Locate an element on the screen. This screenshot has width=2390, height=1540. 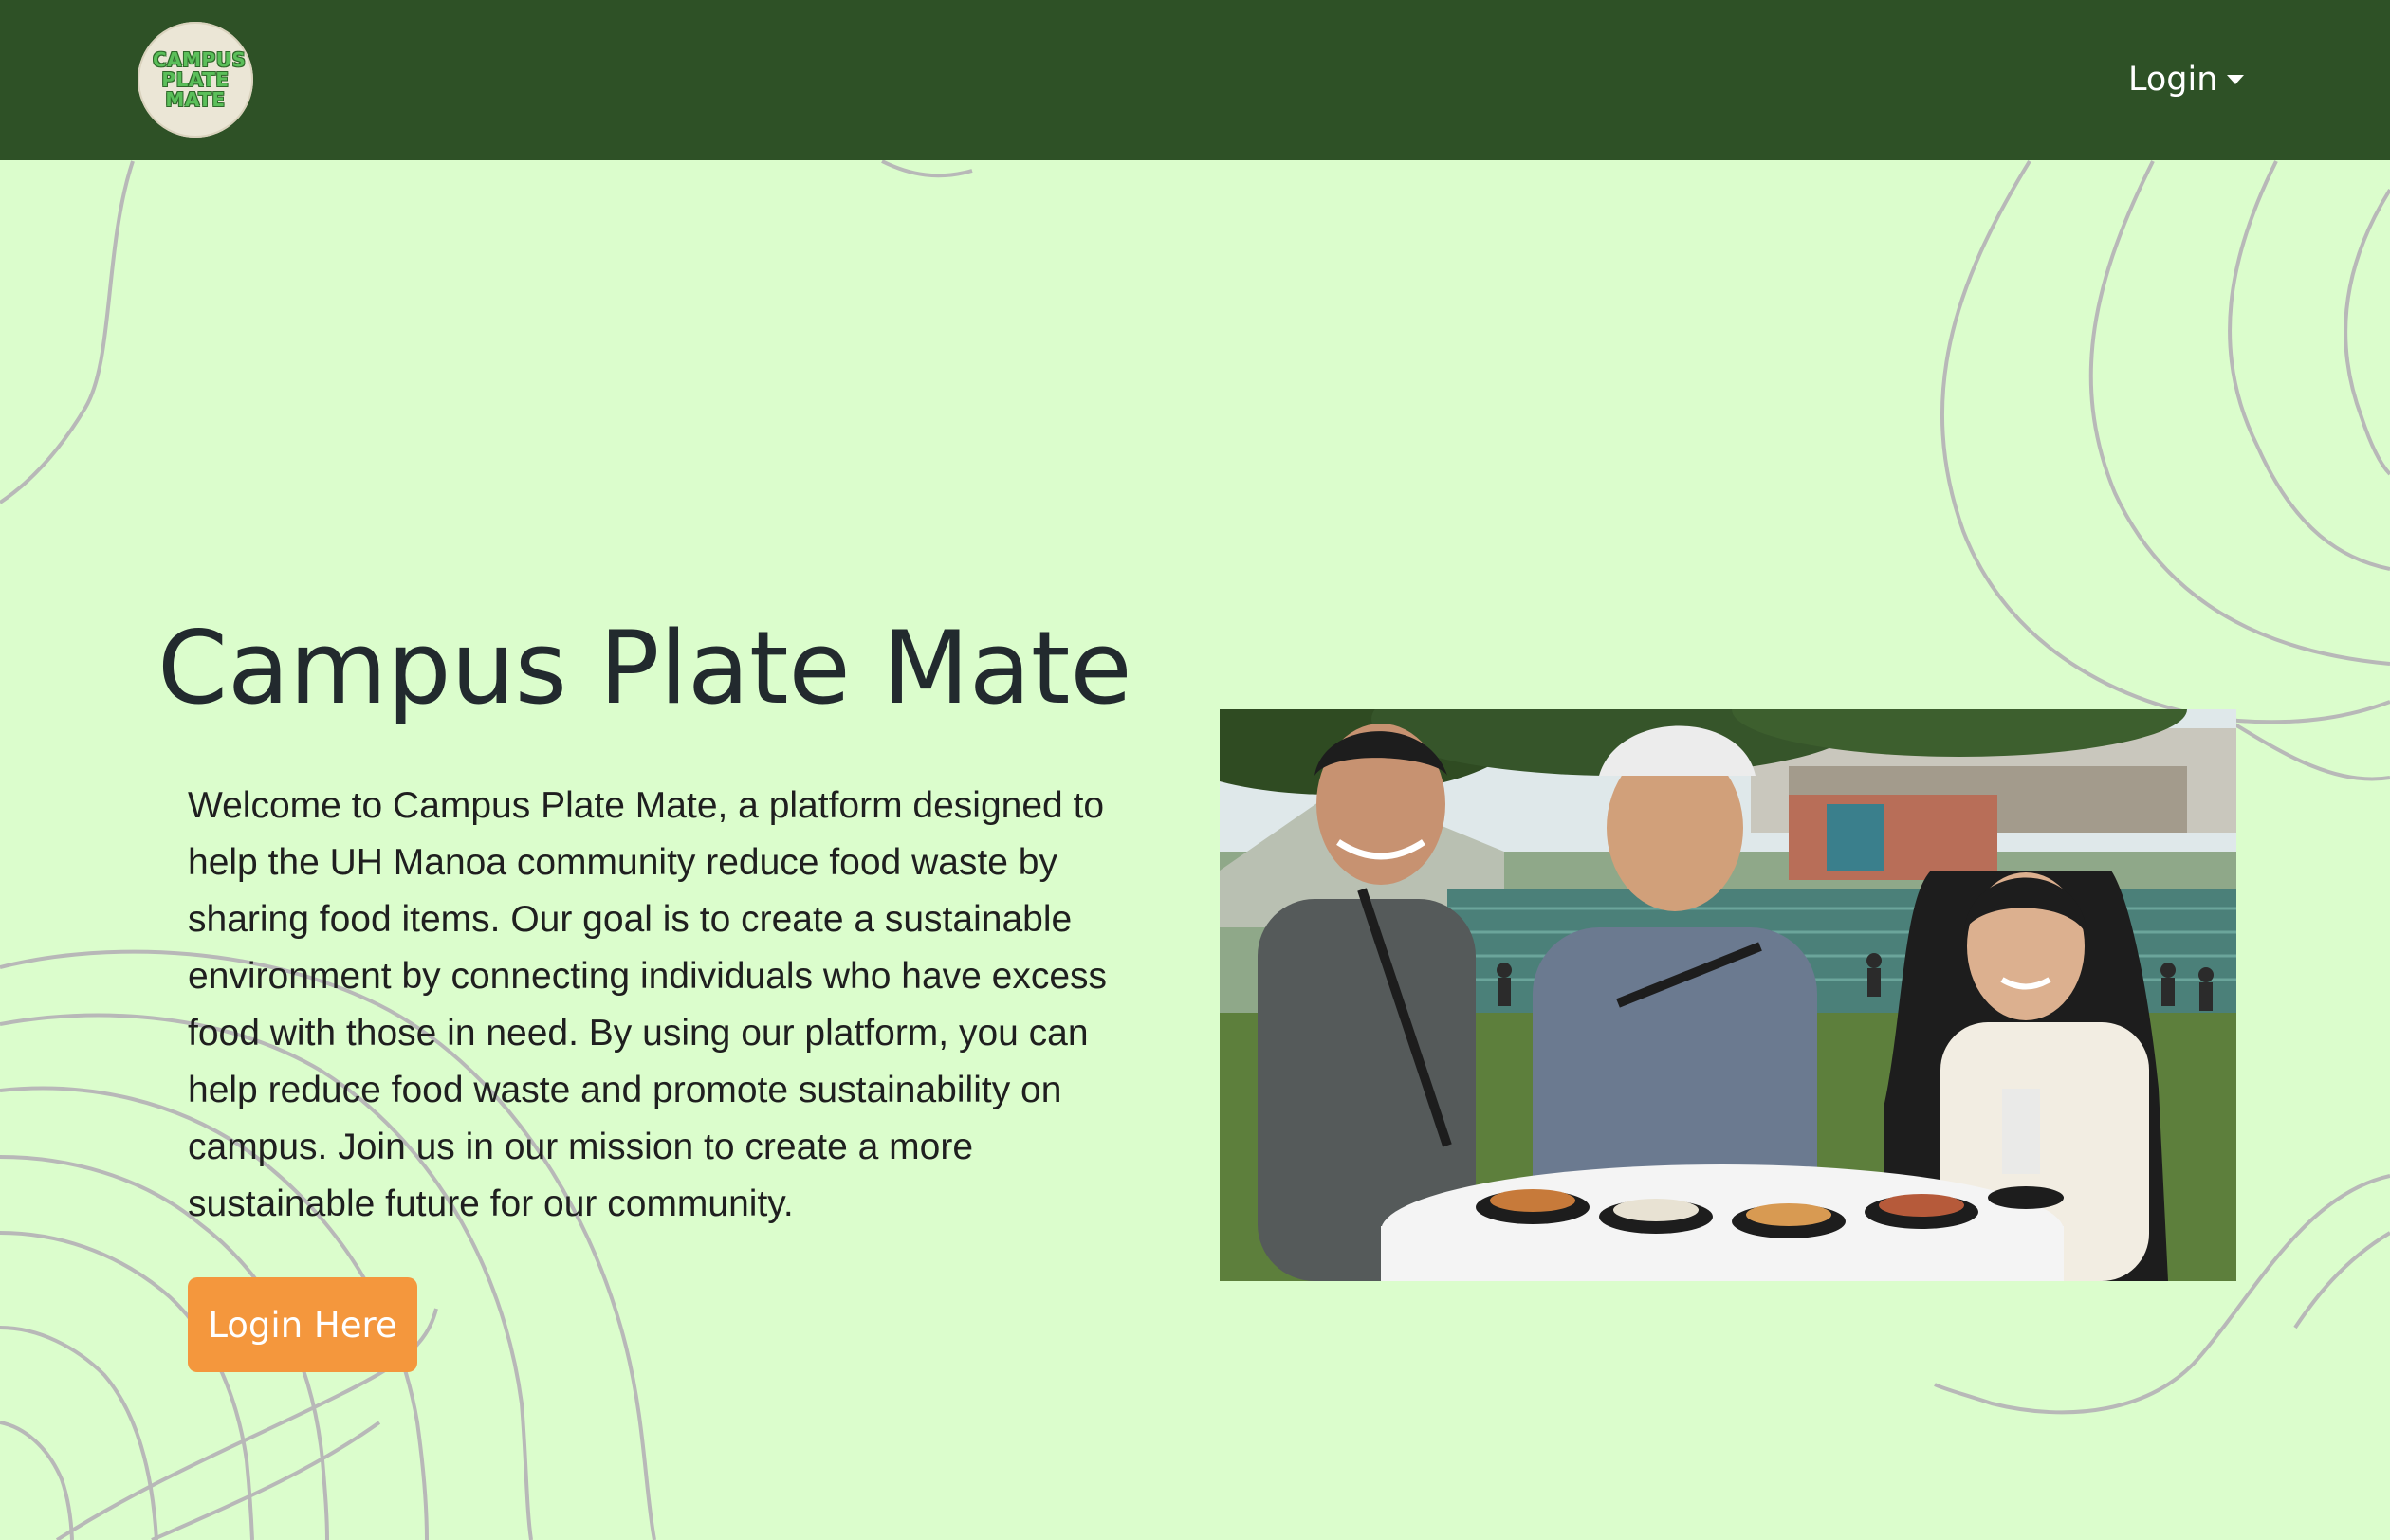
navbar: CAMPUS PLATE MATE Login is located at coordinates (1195, 80).